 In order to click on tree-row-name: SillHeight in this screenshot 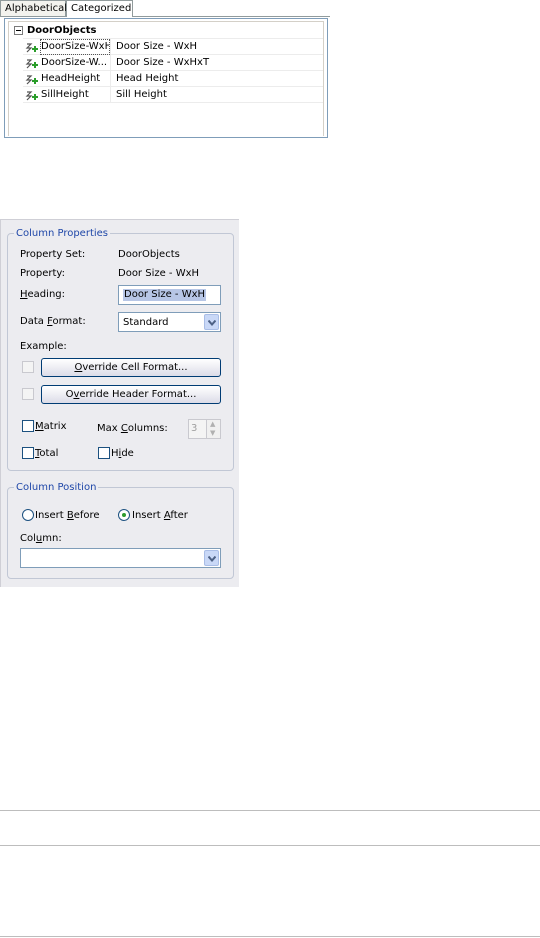, I will do `click(65, 94)`.